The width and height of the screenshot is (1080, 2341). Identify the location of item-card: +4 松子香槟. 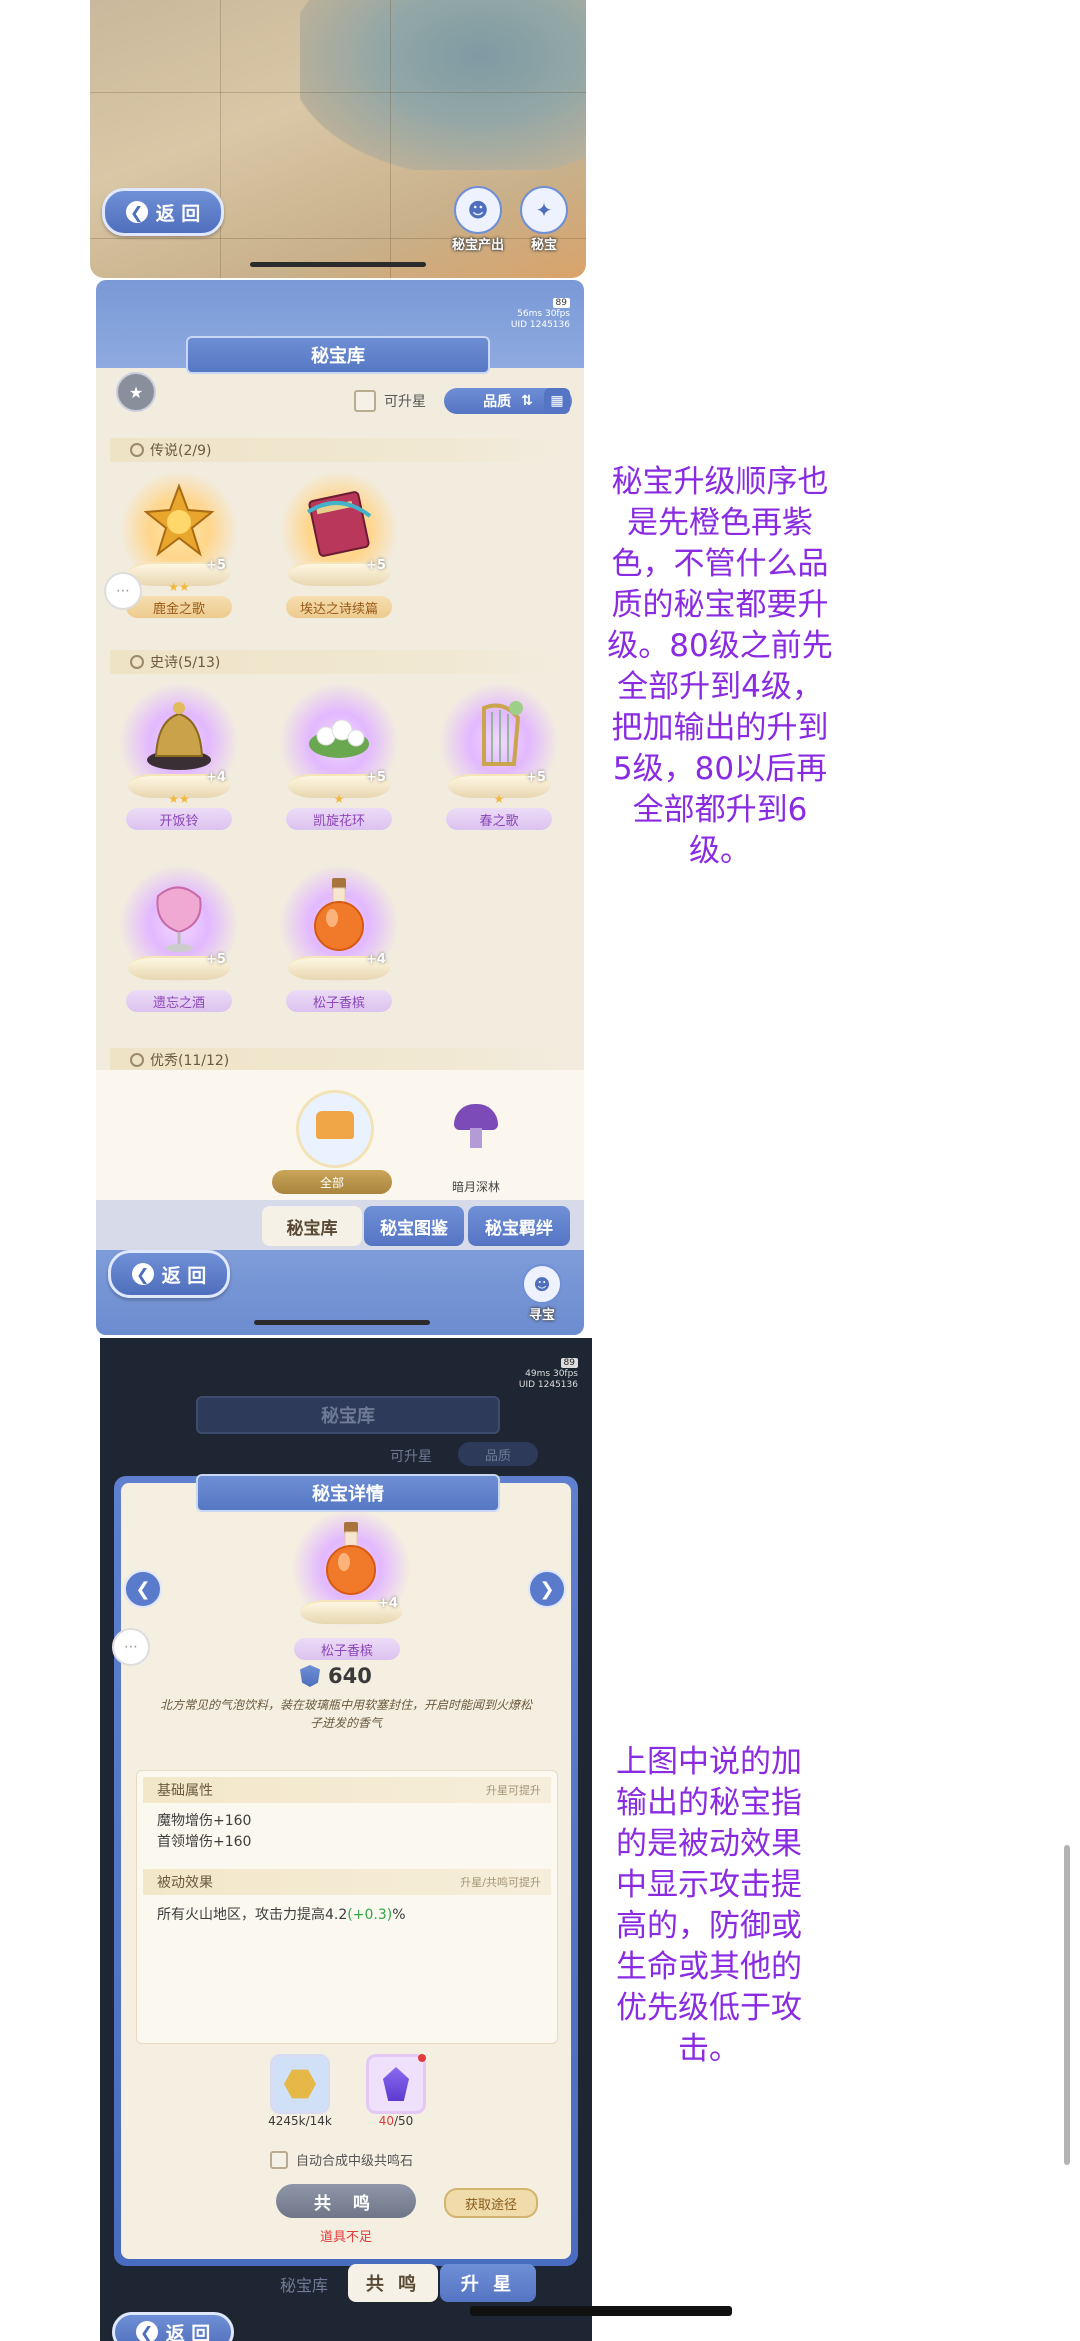
(339, 944).